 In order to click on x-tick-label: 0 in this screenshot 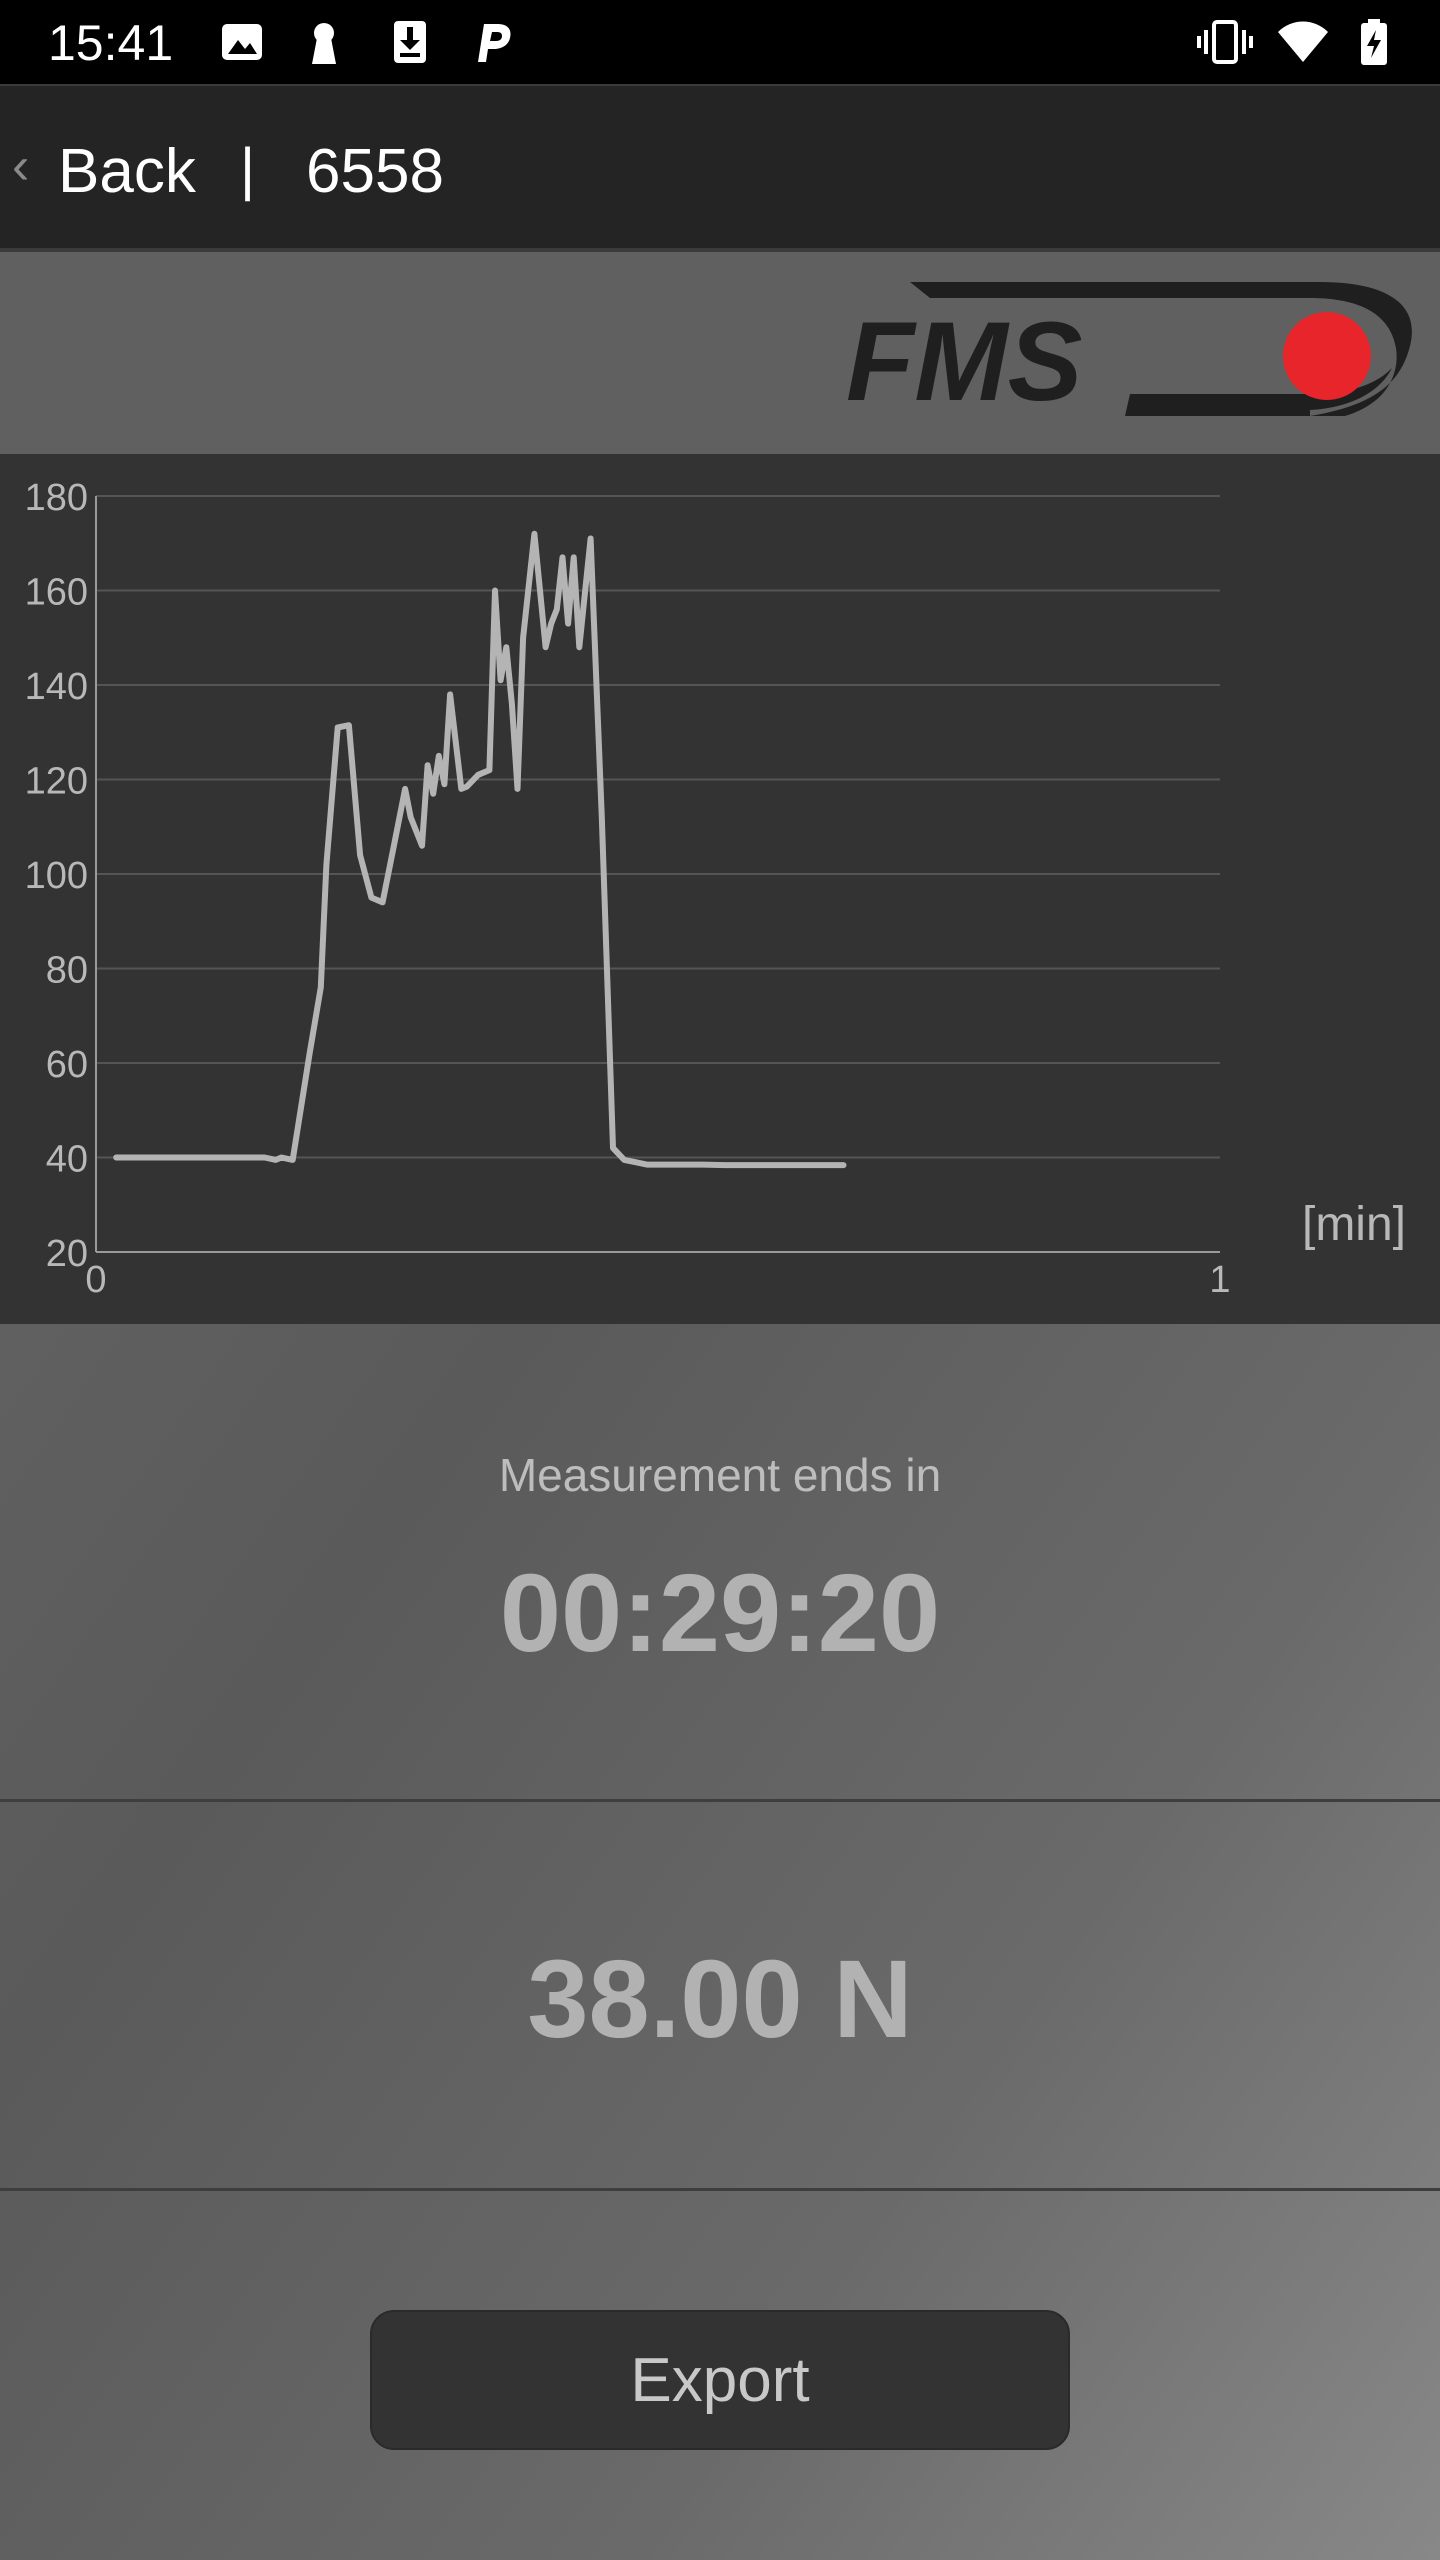, I will do `click(95, 1280)`.